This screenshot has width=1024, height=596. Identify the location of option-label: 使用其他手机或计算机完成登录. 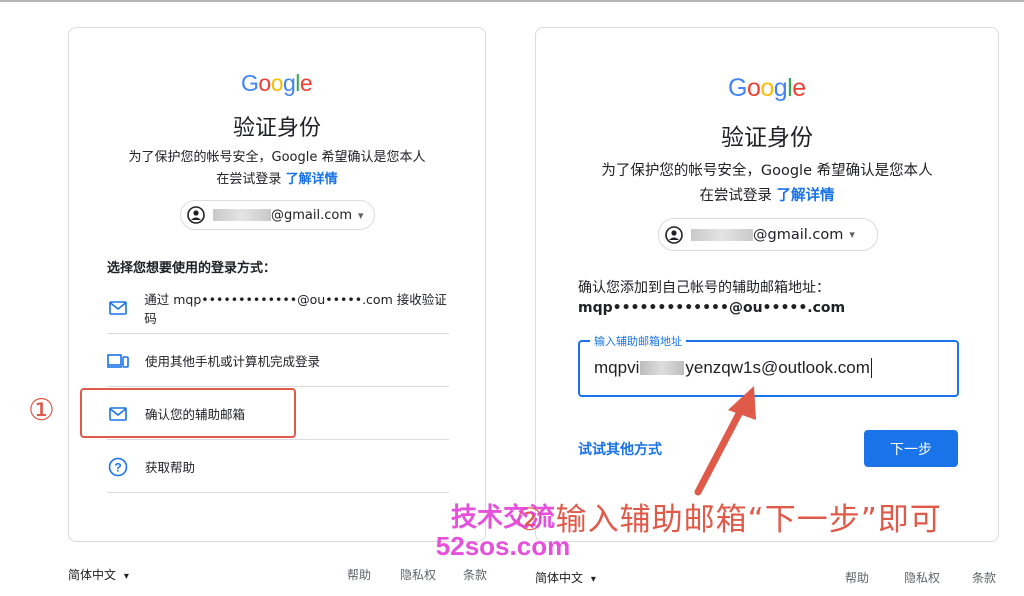
(233, 361).